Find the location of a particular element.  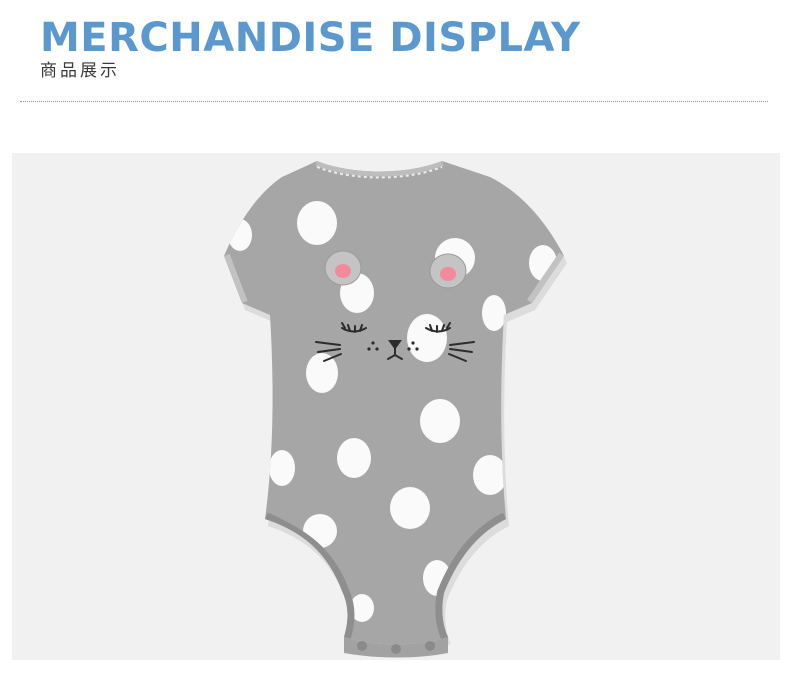

dotted-divider is located at coordinates (394, 101).